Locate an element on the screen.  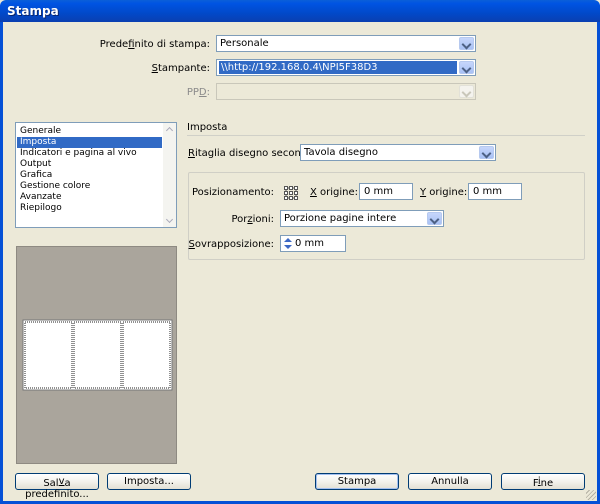
scroll-down-icon is located at coordinates (169, 220).